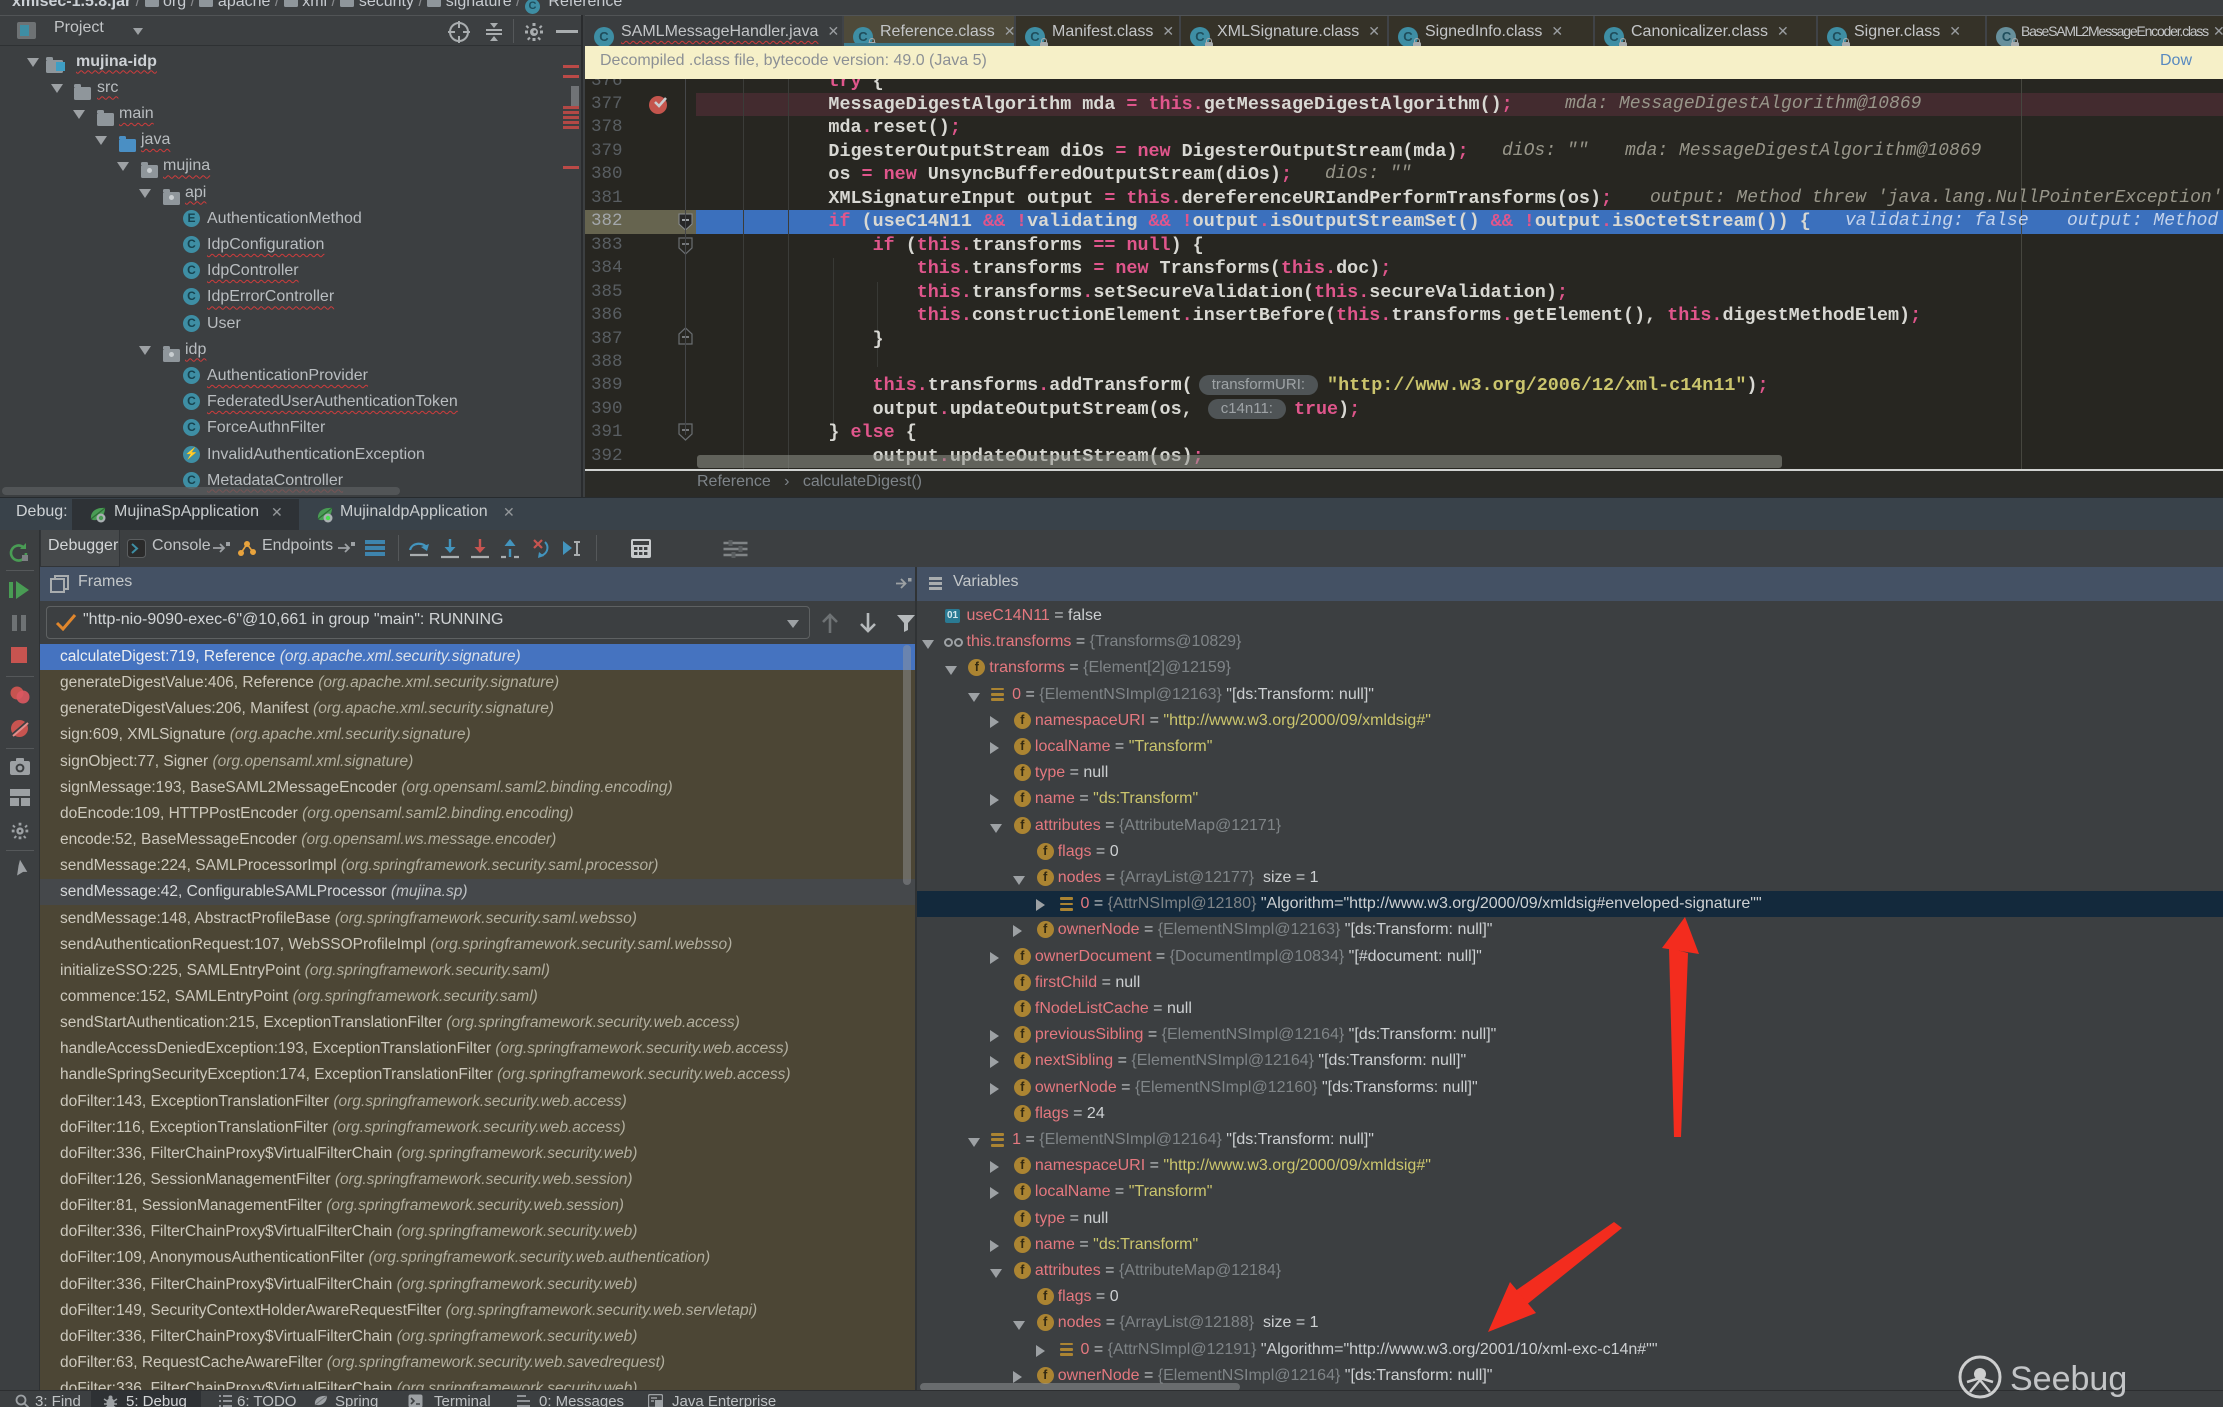  Describe the element at coordinates (2068, 1379) in the screenshot. I see `svg-text: Seebug` at that location.